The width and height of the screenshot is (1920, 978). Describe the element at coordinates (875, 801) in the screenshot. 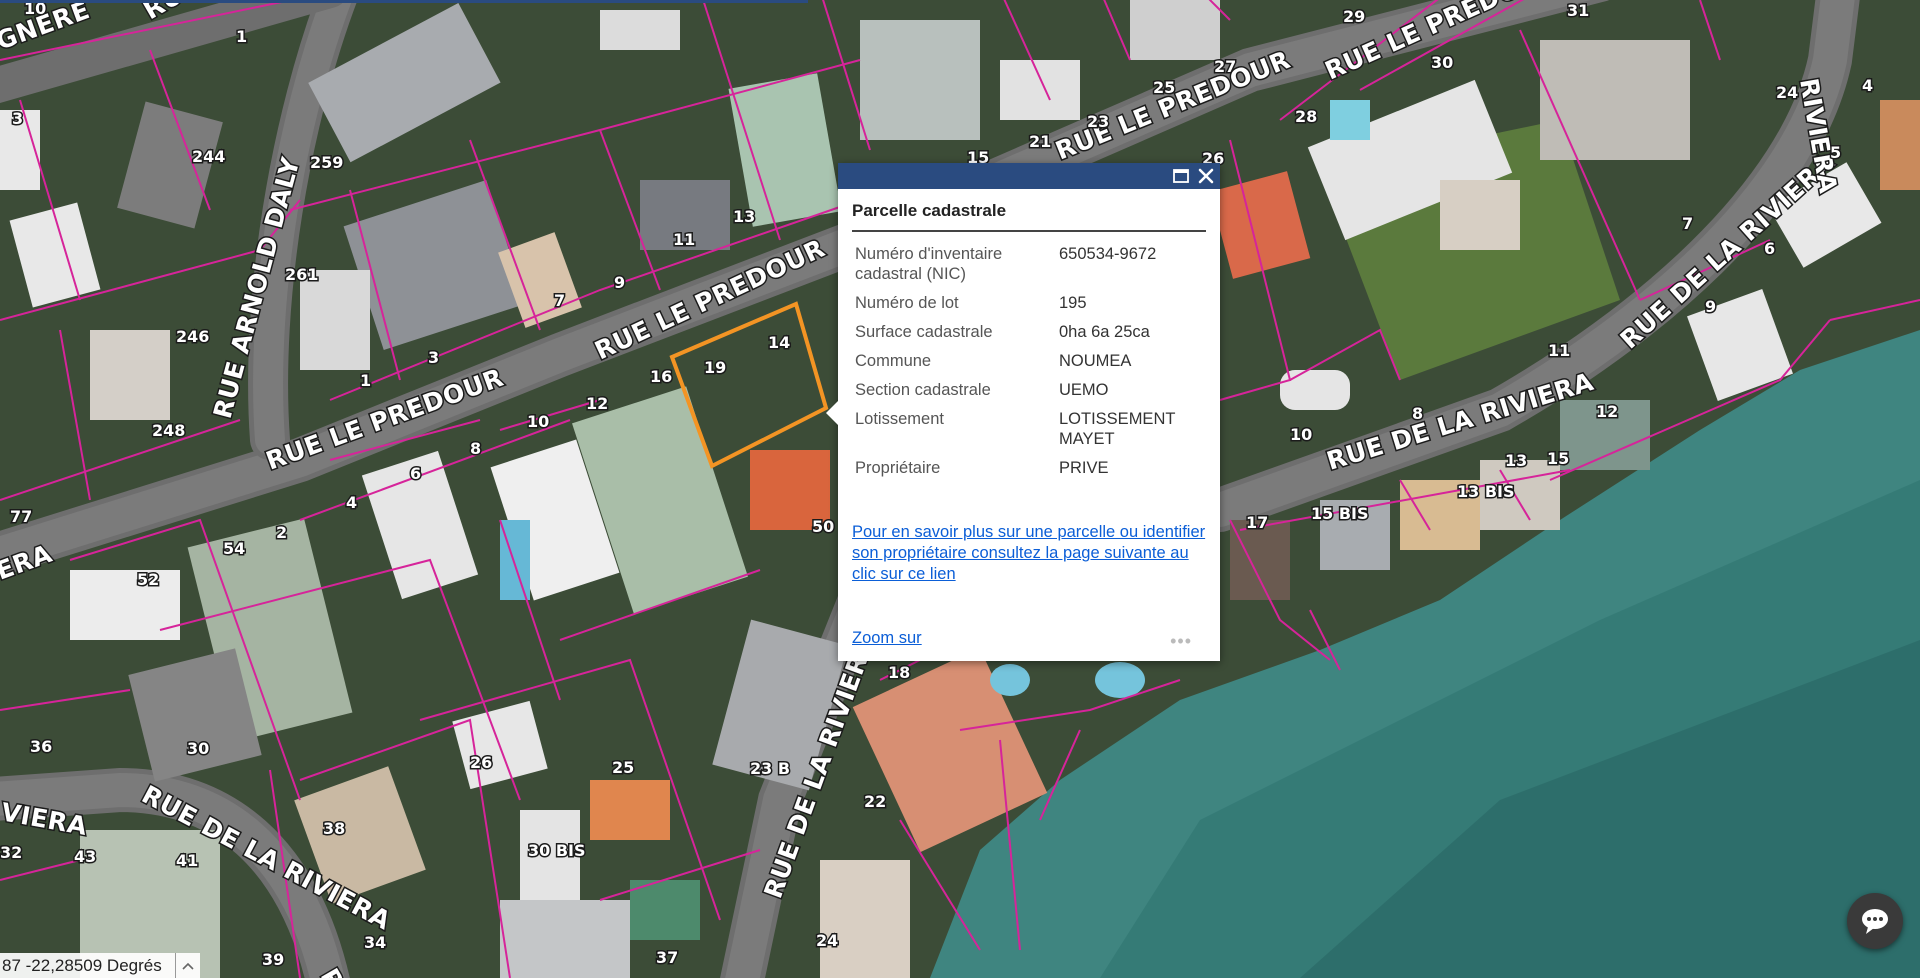

I see `parcel-number-label: 22` at that location.